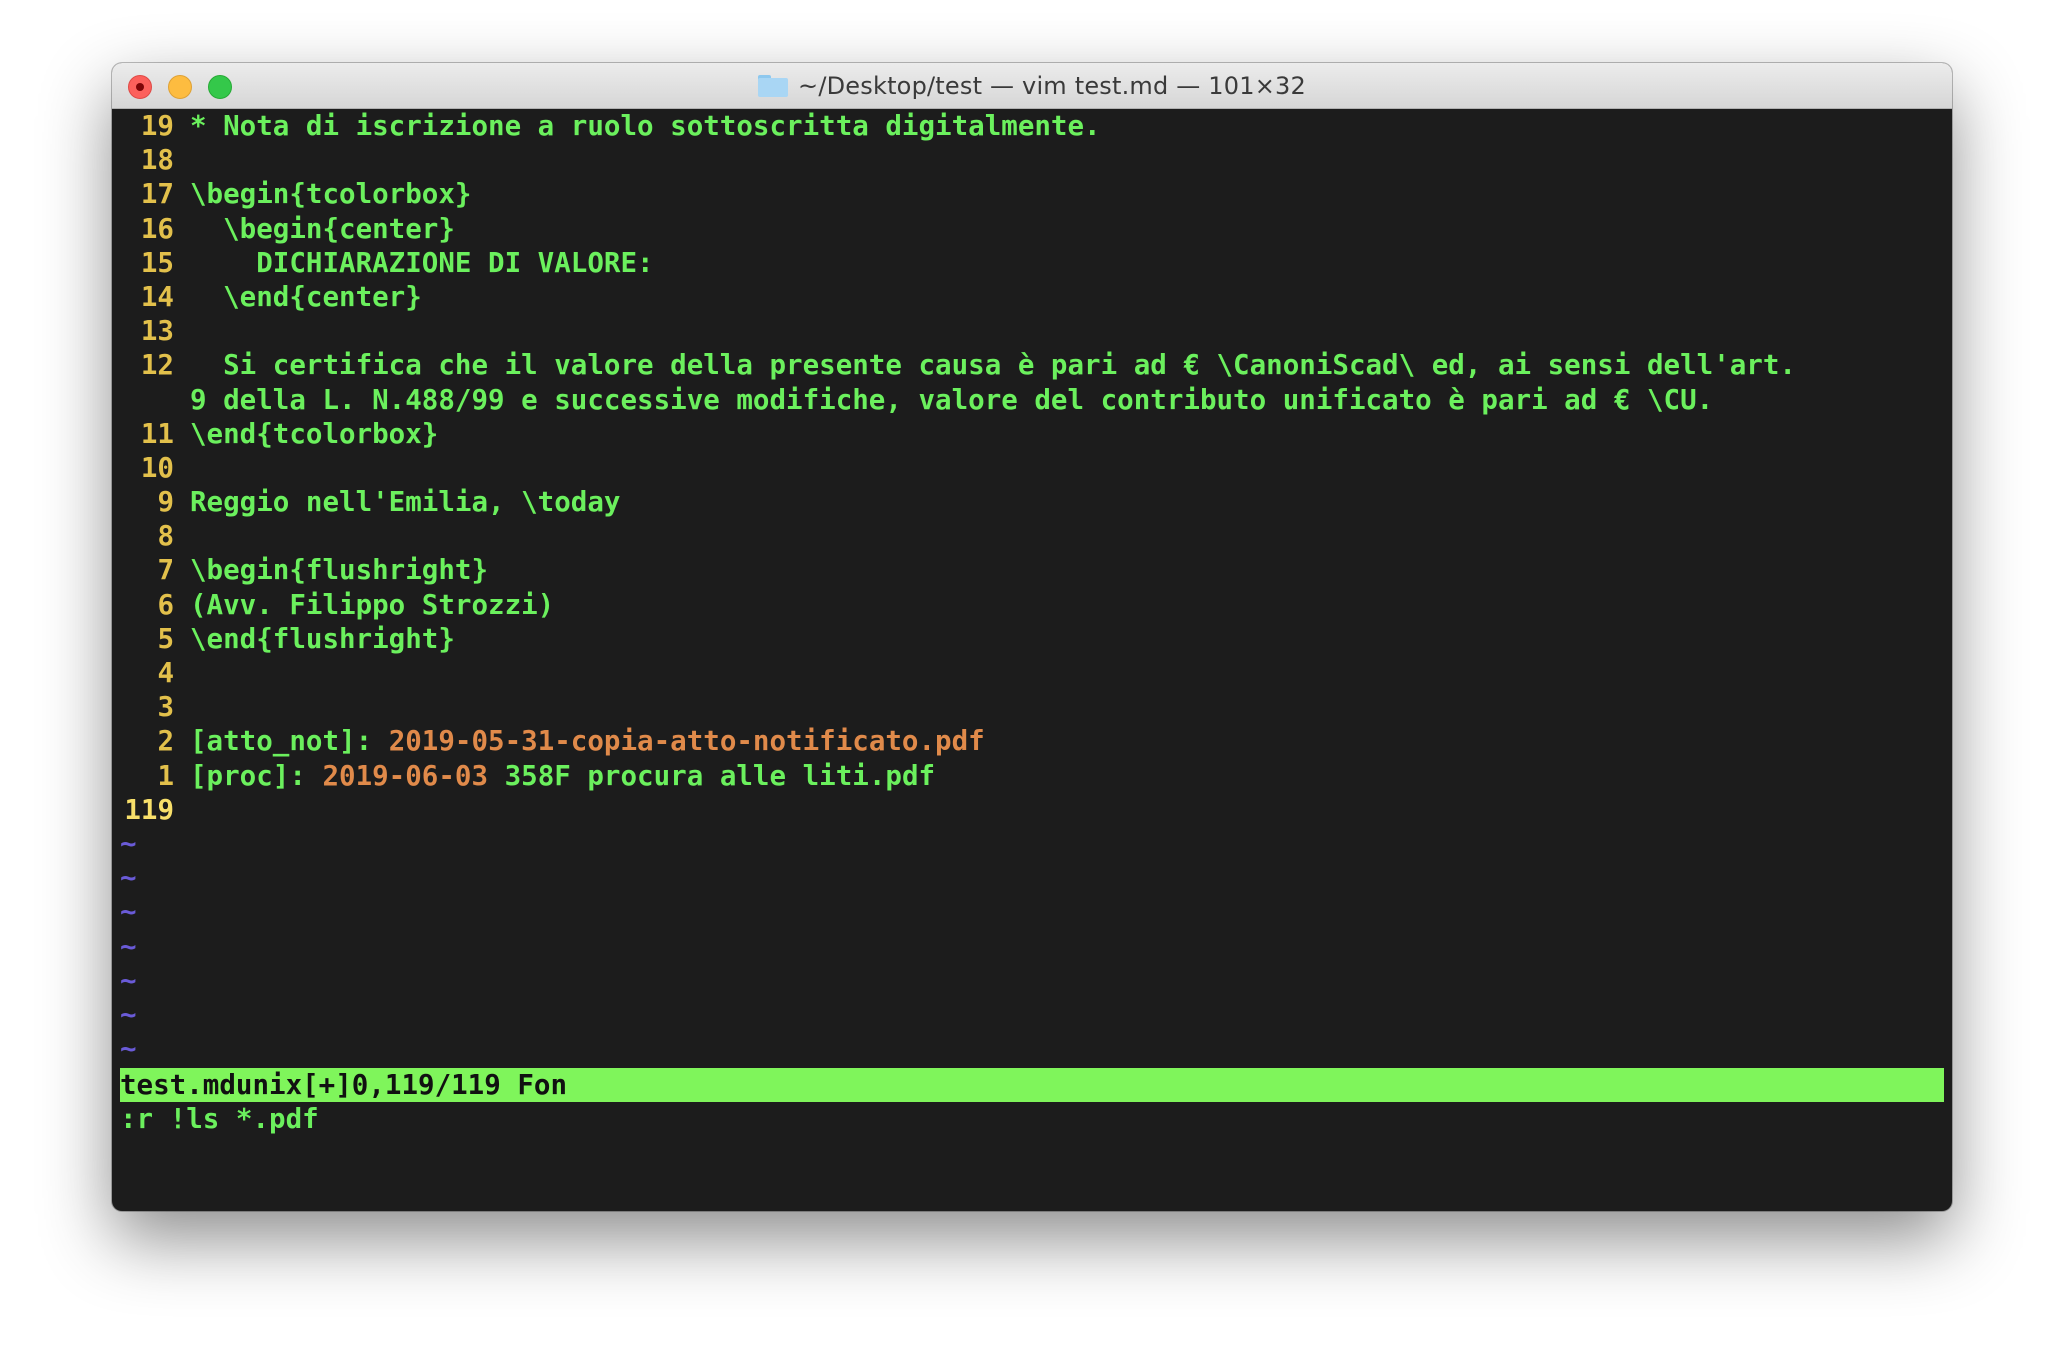 The width and height of the screenshot is (2062, 1370). What do you see at coordinates (1032, 297) in the screenshot?
I see `buffer-line: 14 \end{center}` at bounding box center [1032, 297].